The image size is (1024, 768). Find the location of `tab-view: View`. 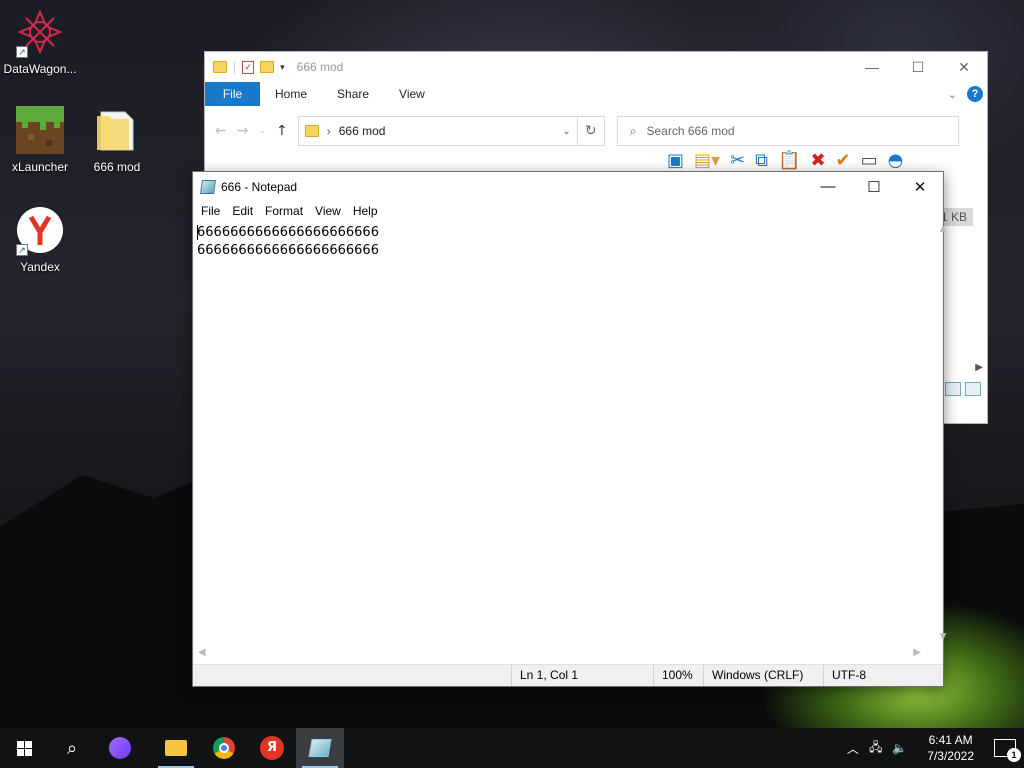

tab-view: View is located at coordinates (412, 94).